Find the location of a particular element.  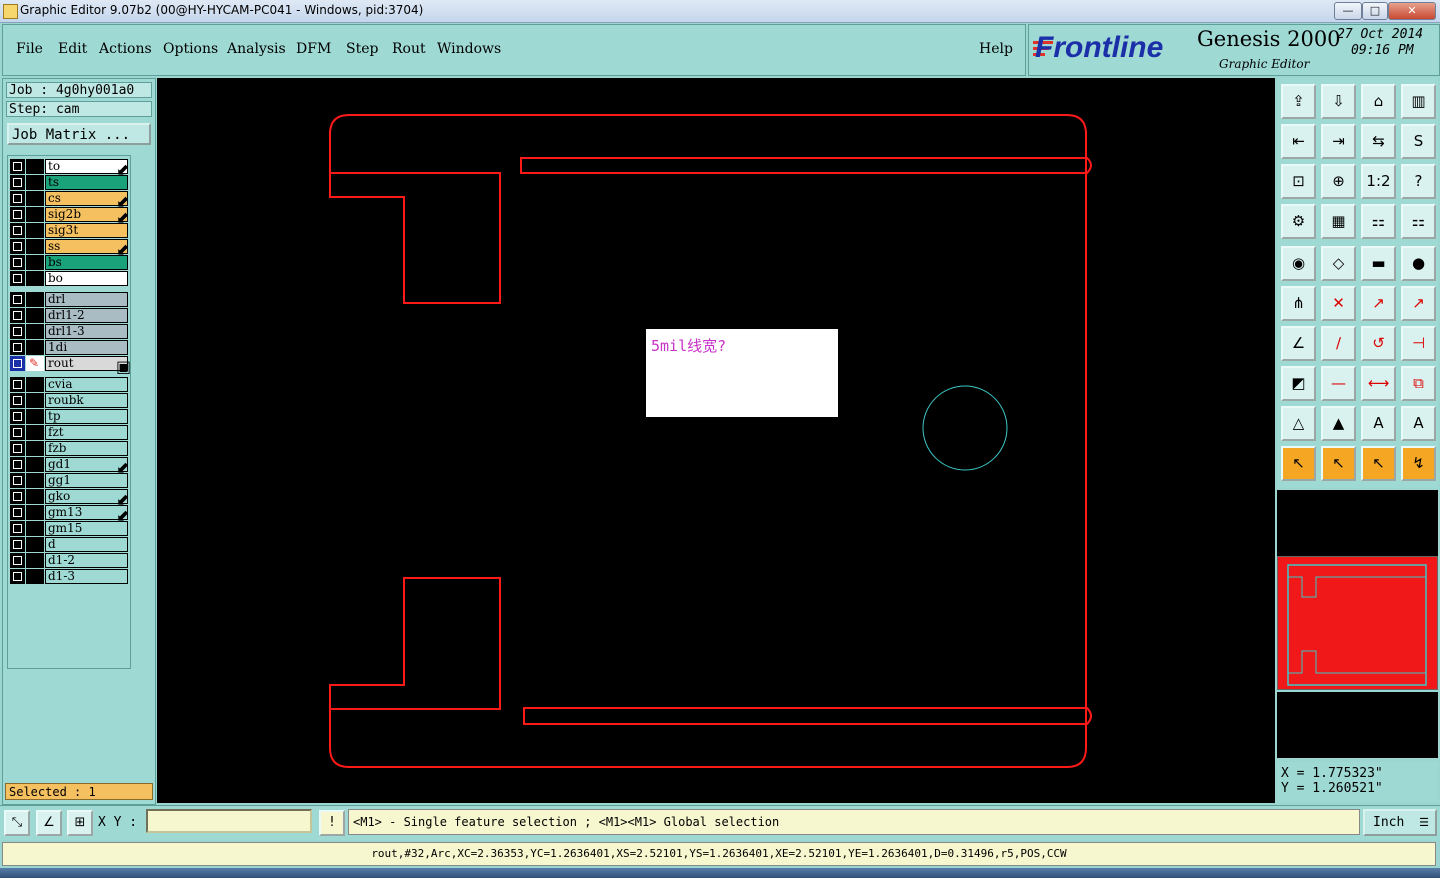

layer-name: ts is located at coordinates (86, 182).